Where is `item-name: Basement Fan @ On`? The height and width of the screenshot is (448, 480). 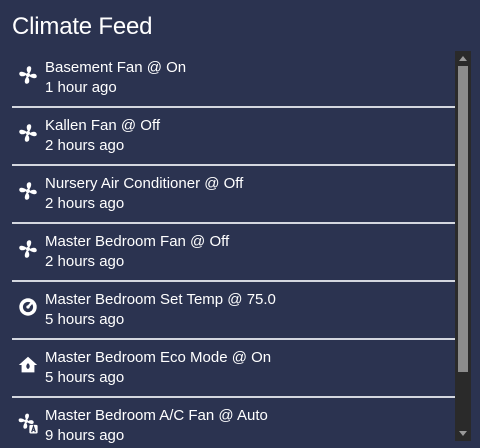
item-name: Basement Fan @ On is located at coordinates (116, 67).